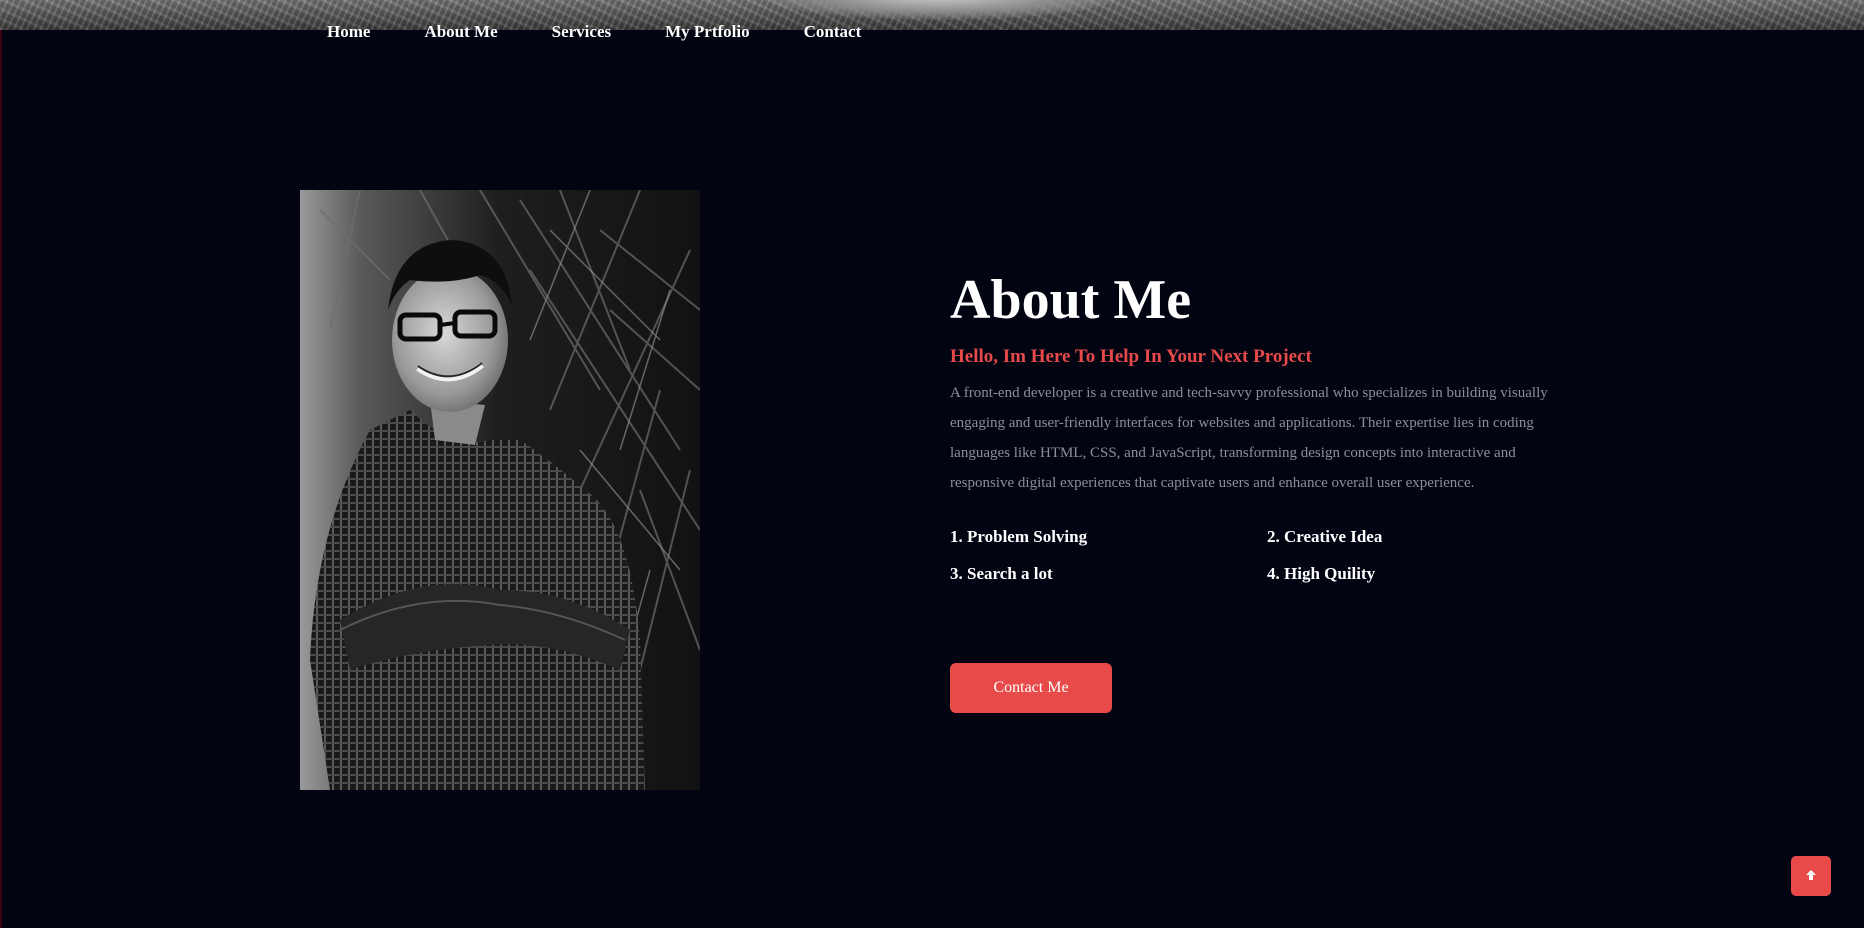 The image size is (1864, 928). Describe the element at coordinates (932, 15) in the screenshot. I see `hero-image-strip` at that location.